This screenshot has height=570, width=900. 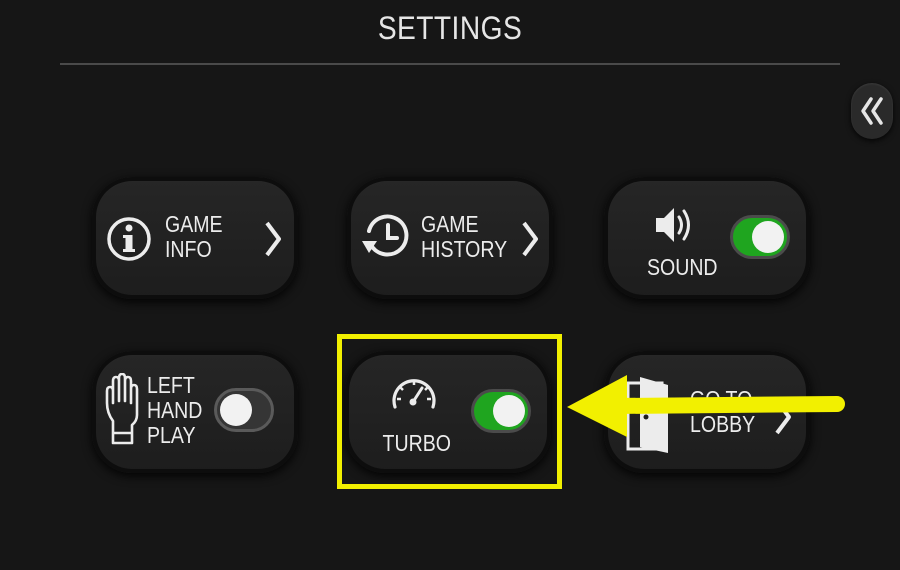 I want to click on left-hand-play-setting: LEFT HAND PLAY, so click(x=195, y=412).